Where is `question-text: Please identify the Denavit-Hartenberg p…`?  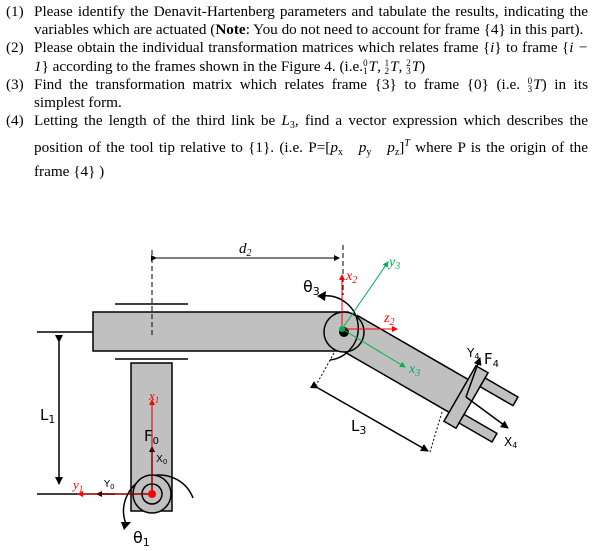
question-text: Please identify the Denavit-Hartenberg p… is located at coordinates (311, 21).